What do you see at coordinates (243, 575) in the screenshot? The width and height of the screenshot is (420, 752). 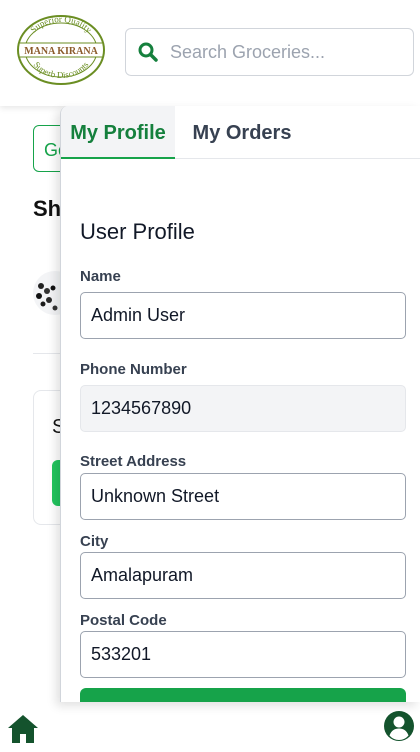 I see `city-field` at bounding box center [243, 575].